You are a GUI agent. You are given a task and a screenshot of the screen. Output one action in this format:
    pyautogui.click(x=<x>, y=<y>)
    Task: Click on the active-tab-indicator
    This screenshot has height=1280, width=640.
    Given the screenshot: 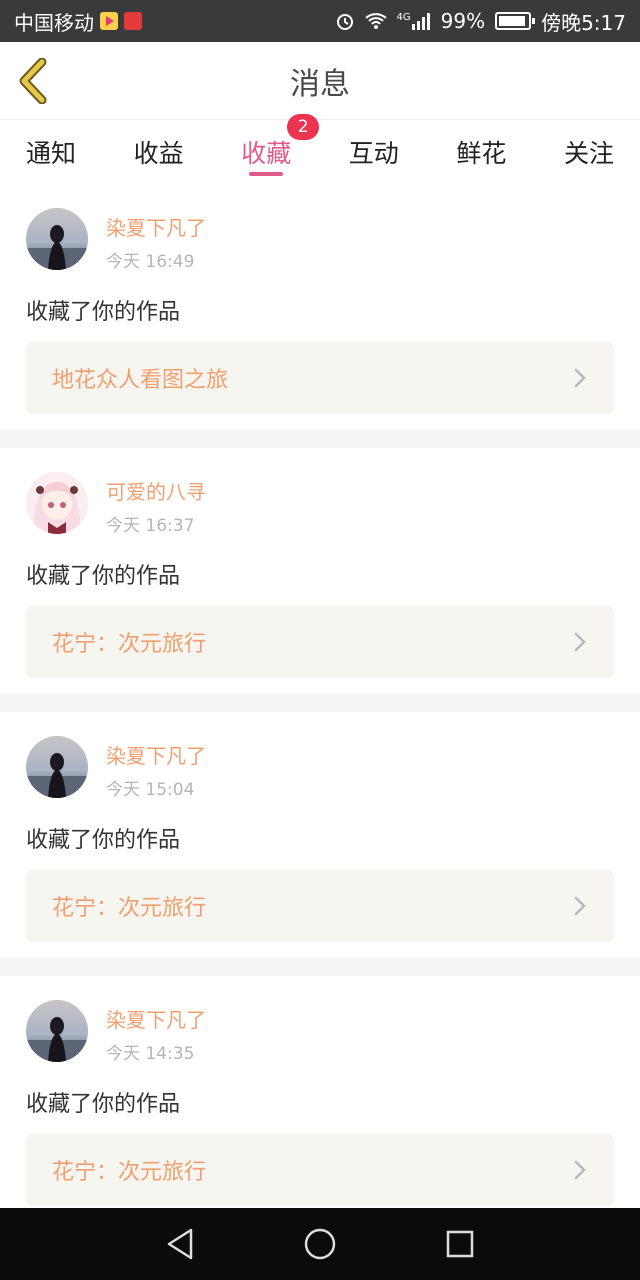 What is the action you would take?
    pyautogui.click(x=266, y=174)
    